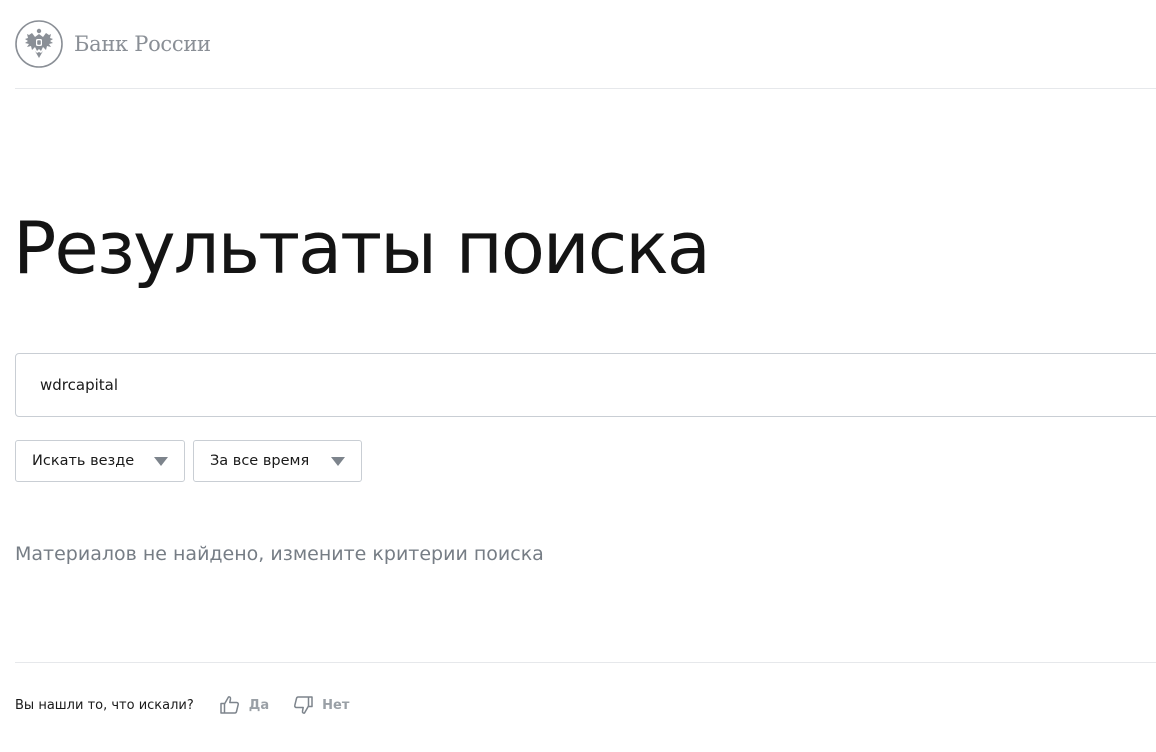 This screenshot has height=752, width=1156. Describe the element at coordinates (243, 705) in the screenshot. I see `feedback-yes-button: Да` at that location.